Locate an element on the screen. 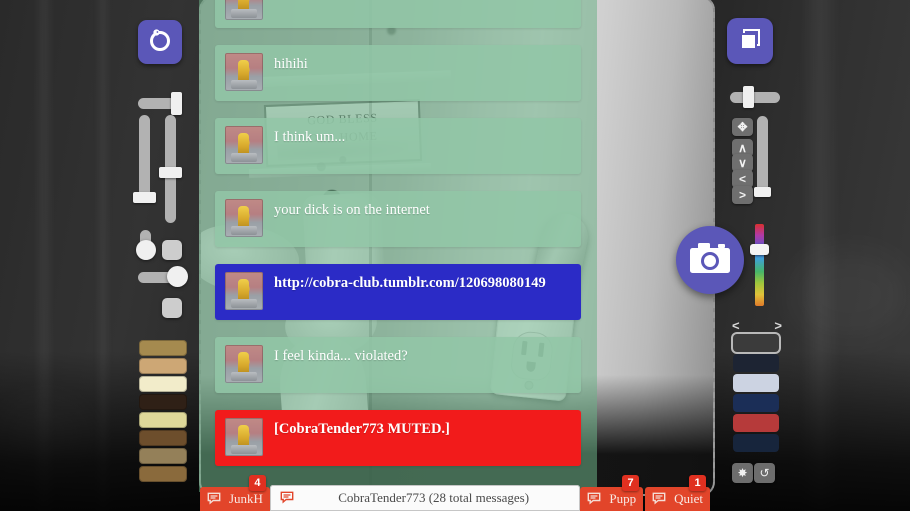 The image size is (910, 511). chat-message: I feel kinda... violated? is located at coordinates (398, 365).